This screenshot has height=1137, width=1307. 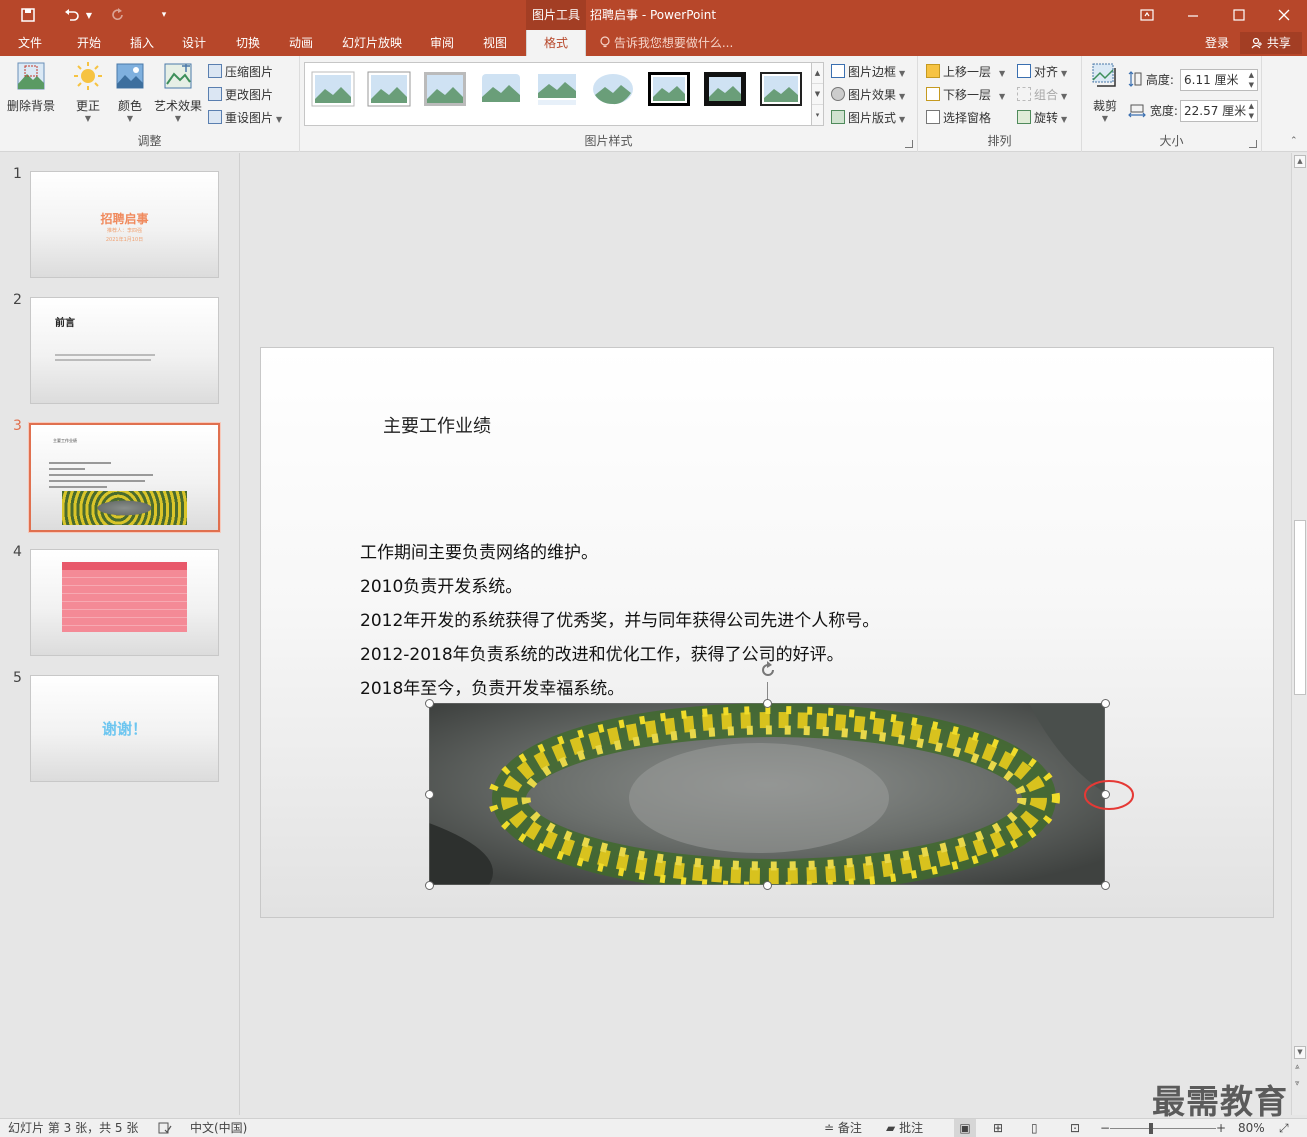 I want to click on body-line: 2012年开发的系统获得了优秀奖，并与同年获得公司先进个人称号。, so click(x=619, y=618).